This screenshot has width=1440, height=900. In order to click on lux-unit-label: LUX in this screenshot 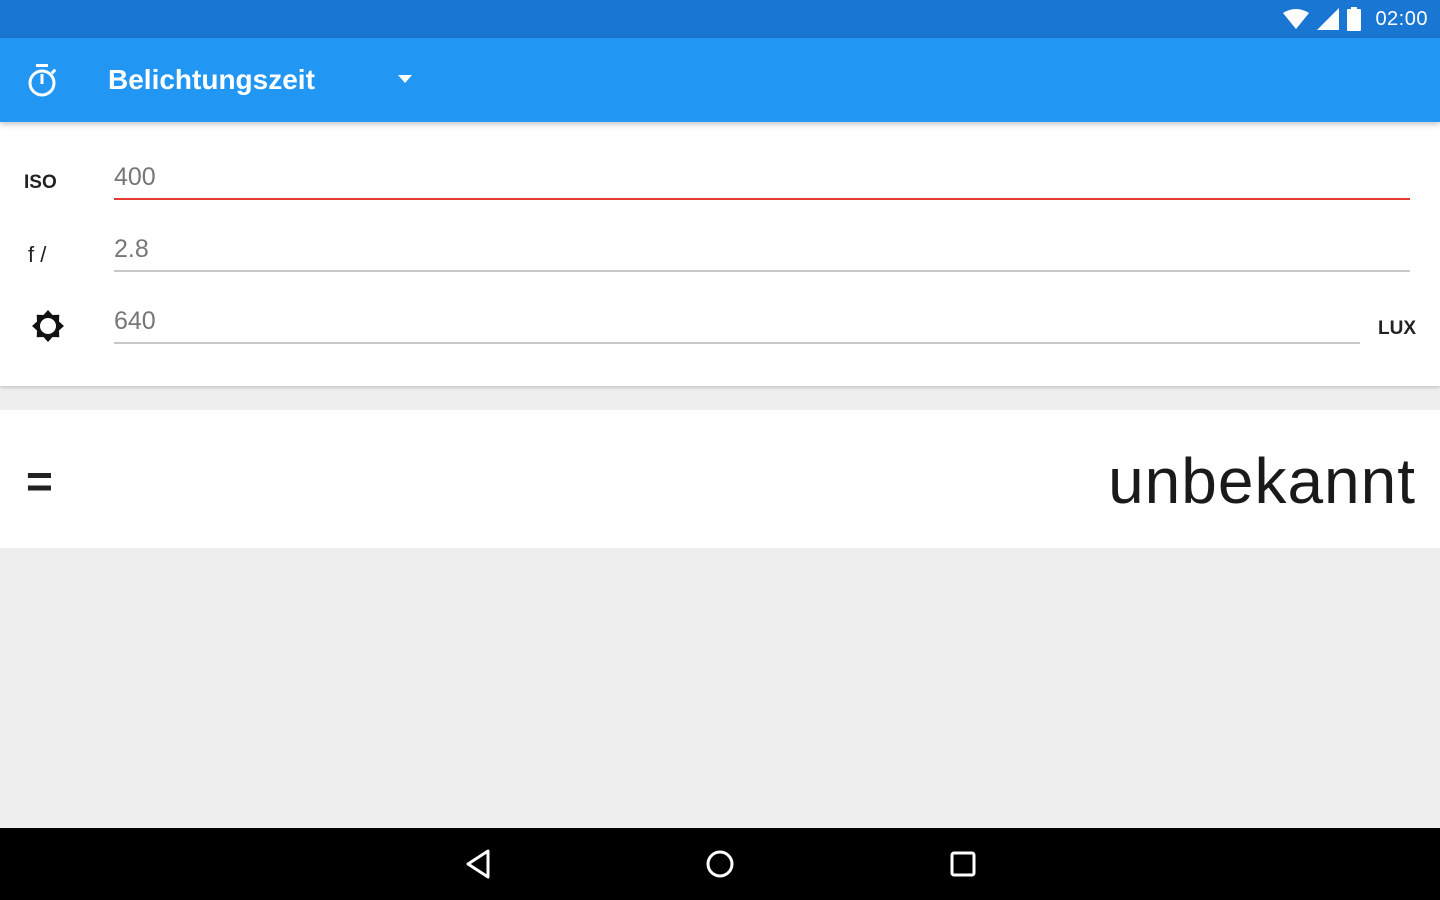, I will do `click(1397, 328)`.